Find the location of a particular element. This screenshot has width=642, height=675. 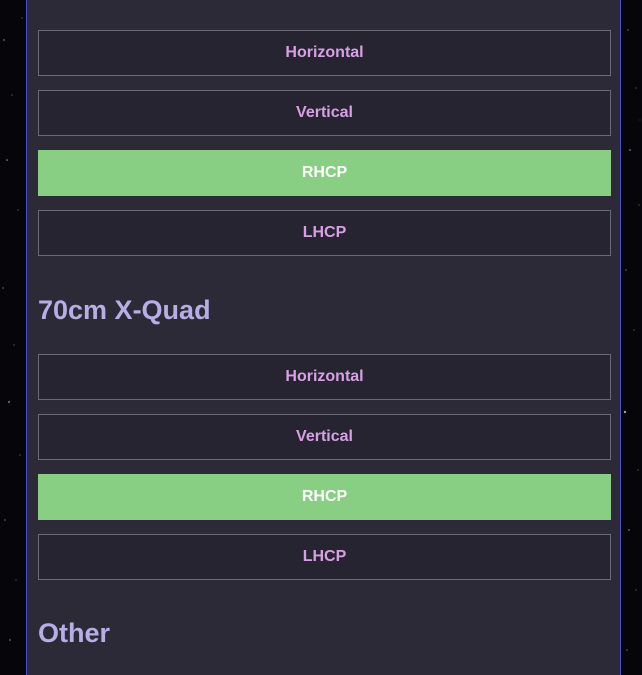

vertical-button-1: Vertical is located at coordinates (324, 113).